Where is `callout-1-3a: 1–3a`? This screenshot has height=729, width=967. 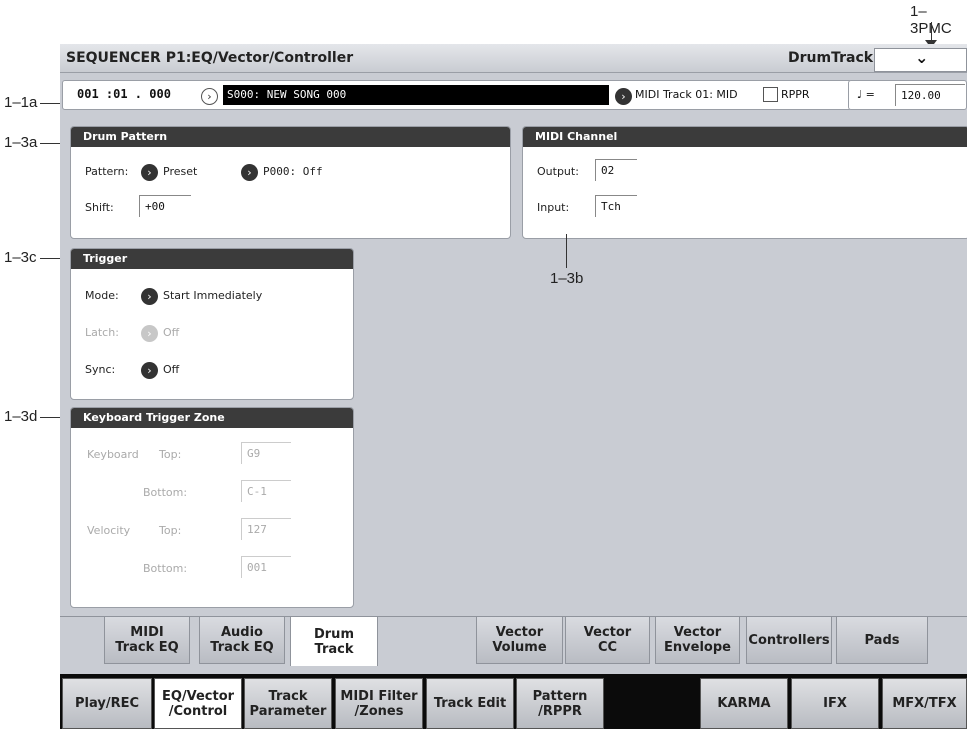
callout-1-3a: 1–3a is located at coordinates (21, 142).